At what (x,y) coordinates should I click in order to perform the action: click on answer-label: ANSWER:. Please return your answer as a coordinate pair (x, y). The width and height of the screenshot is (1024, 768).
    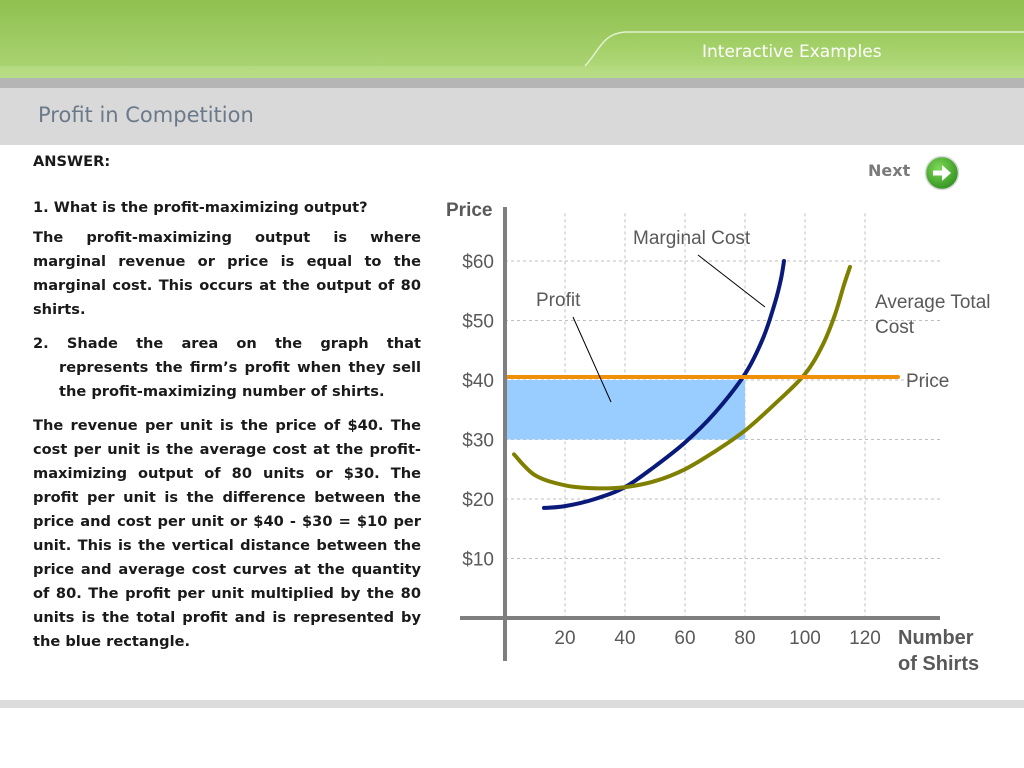
    Looking at the image, I should click on (72, 161).